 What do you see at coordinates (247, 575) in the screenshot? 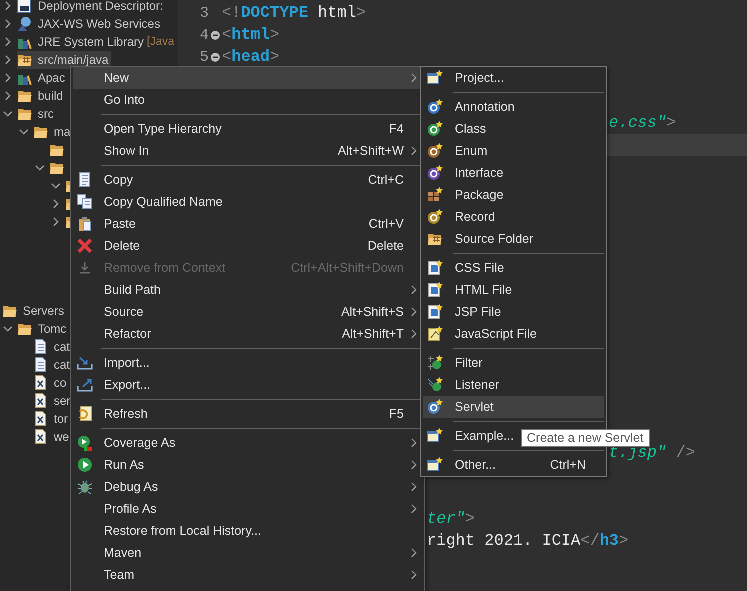
I see `menu-item: Team` at bounding box center [247, 575].